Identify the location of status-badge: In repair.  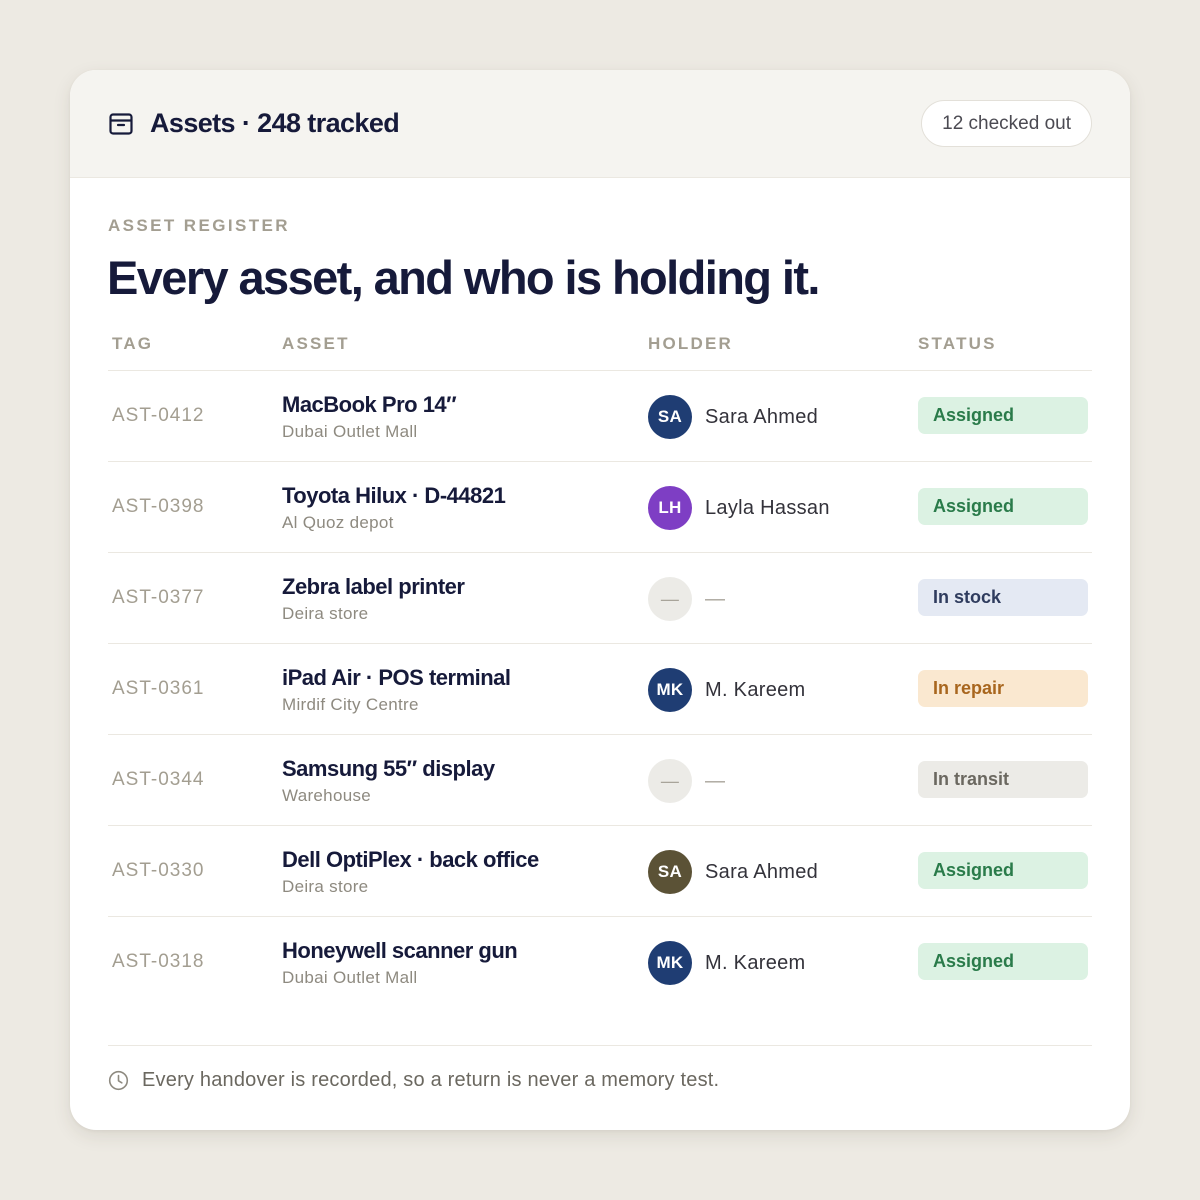
(1003, 688).